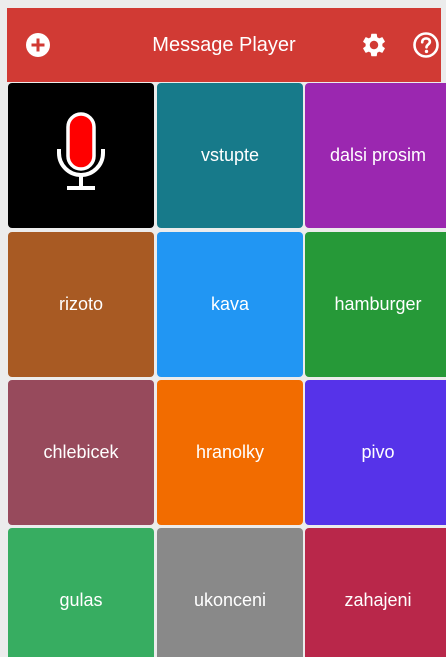 The width and height of the screenshot is (446, 657). I want to click on message-tile-gulas: gulas, so click(81, 592).